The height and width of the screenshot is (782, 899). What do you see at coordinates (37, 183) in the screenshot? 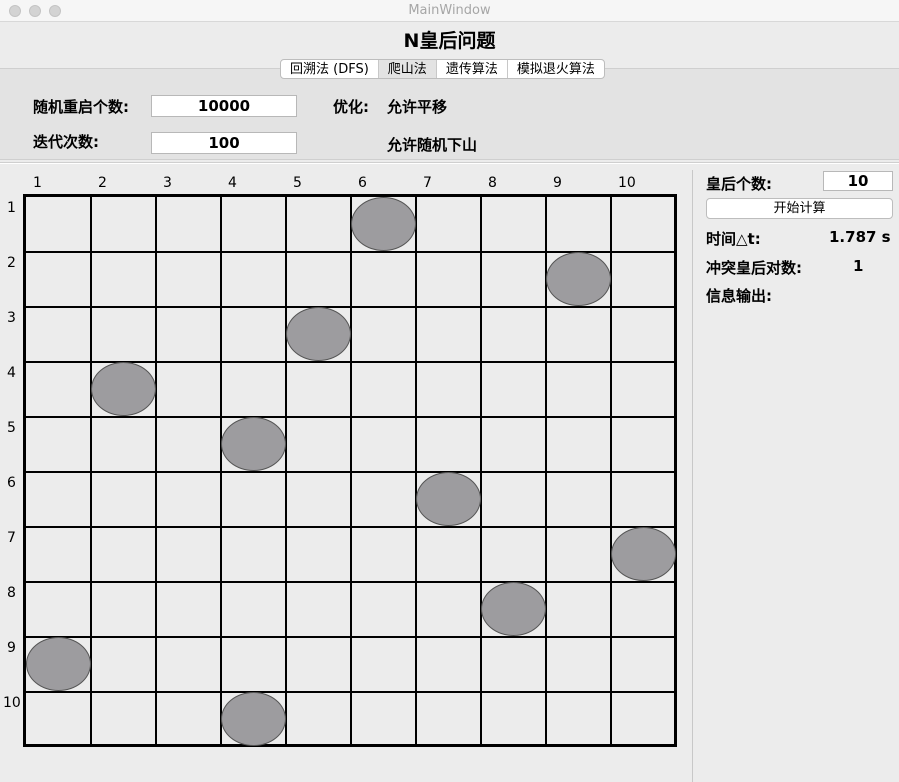
I see `column-label: 1` at bounding box center [37, 183].